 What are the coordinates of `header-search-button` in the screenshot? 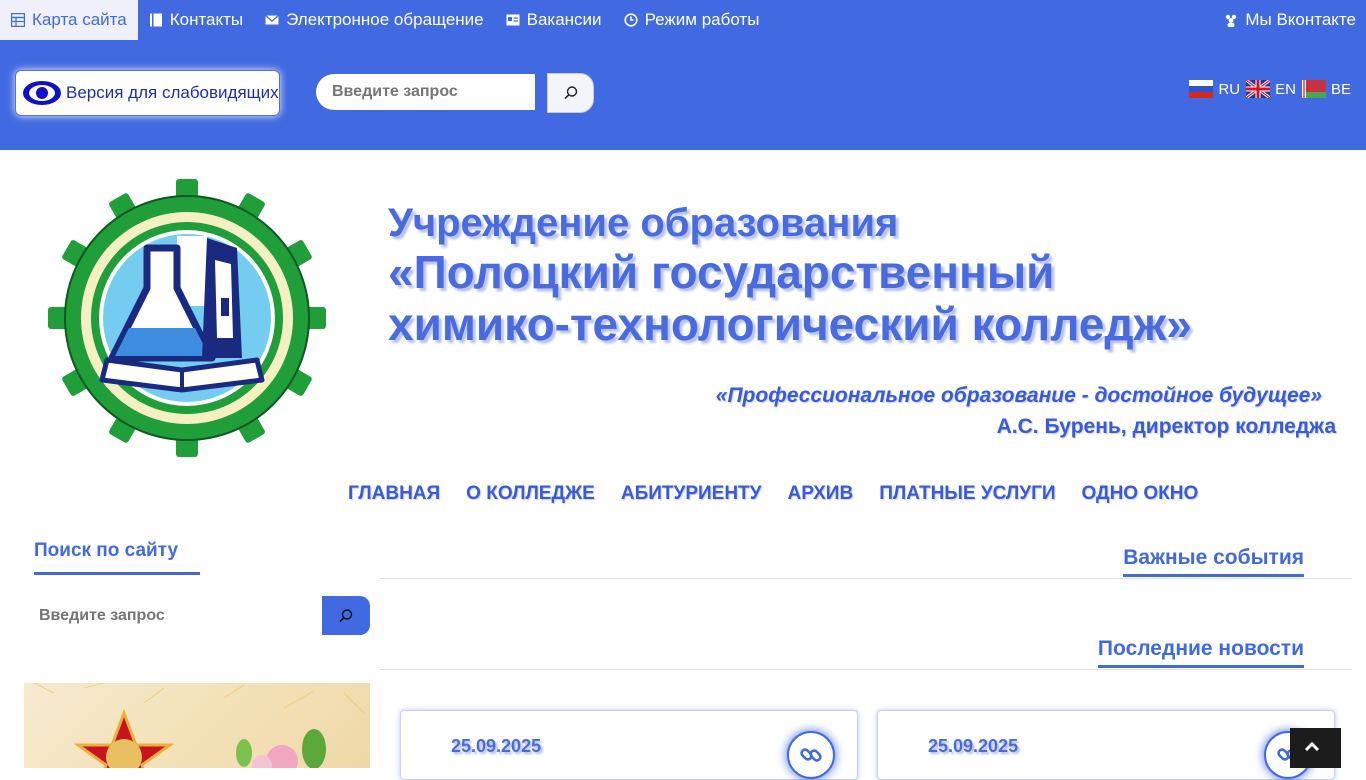 It's located at (570, 93).